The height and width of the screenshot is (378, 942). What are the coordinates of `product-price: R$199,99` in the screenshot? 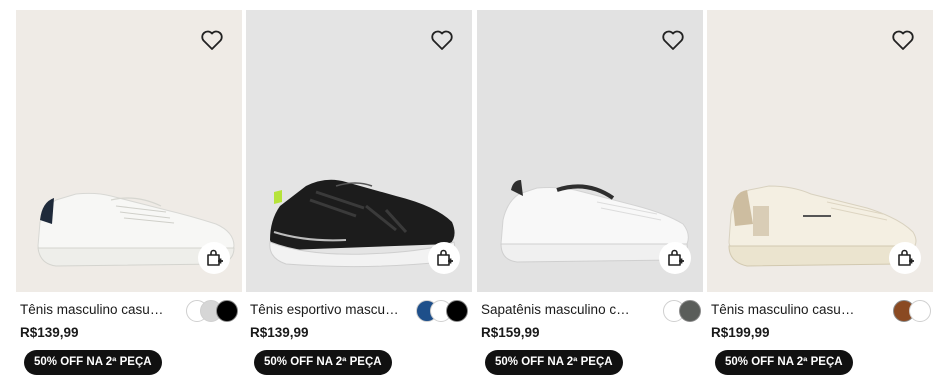 It's located at (740, 332).